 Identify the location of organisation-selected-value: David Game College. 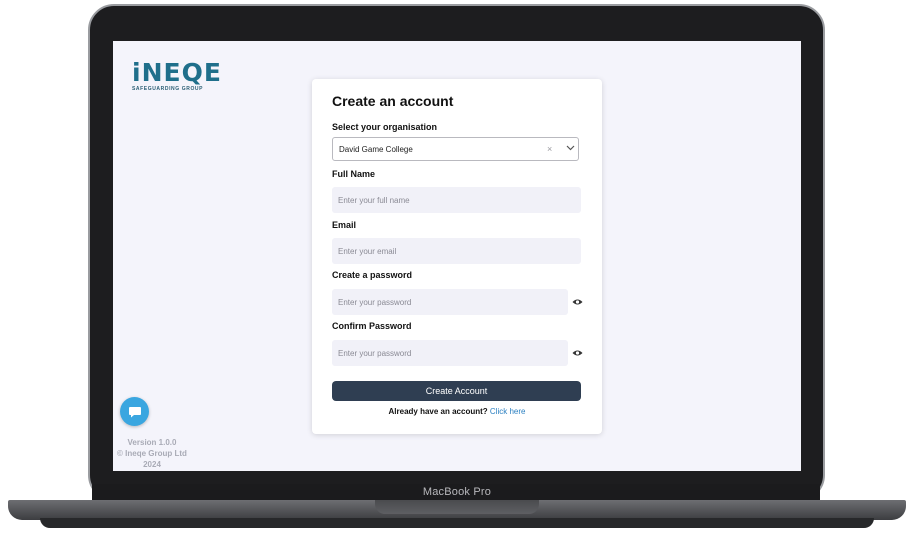
(376, 149).